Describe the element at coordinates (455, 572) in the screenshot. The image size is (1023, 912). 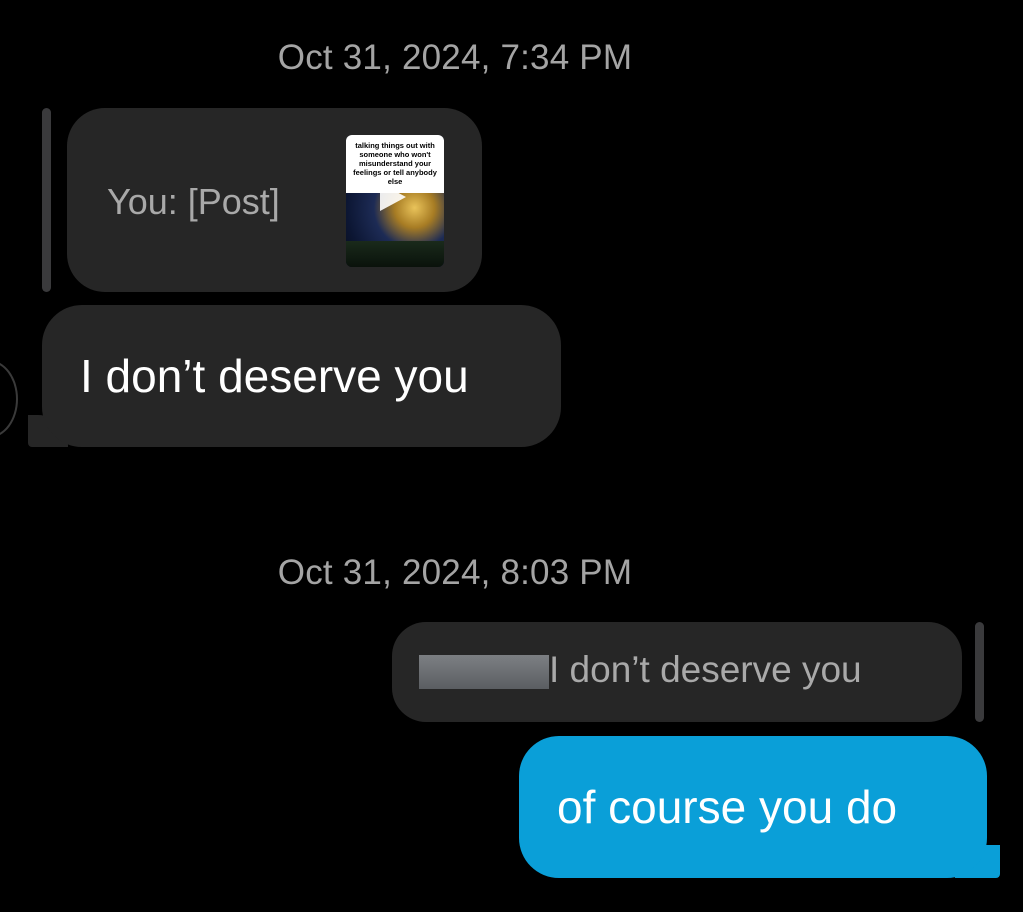
I see `timestamp: Oct 31, 2024, 8:03 PM` at that location.